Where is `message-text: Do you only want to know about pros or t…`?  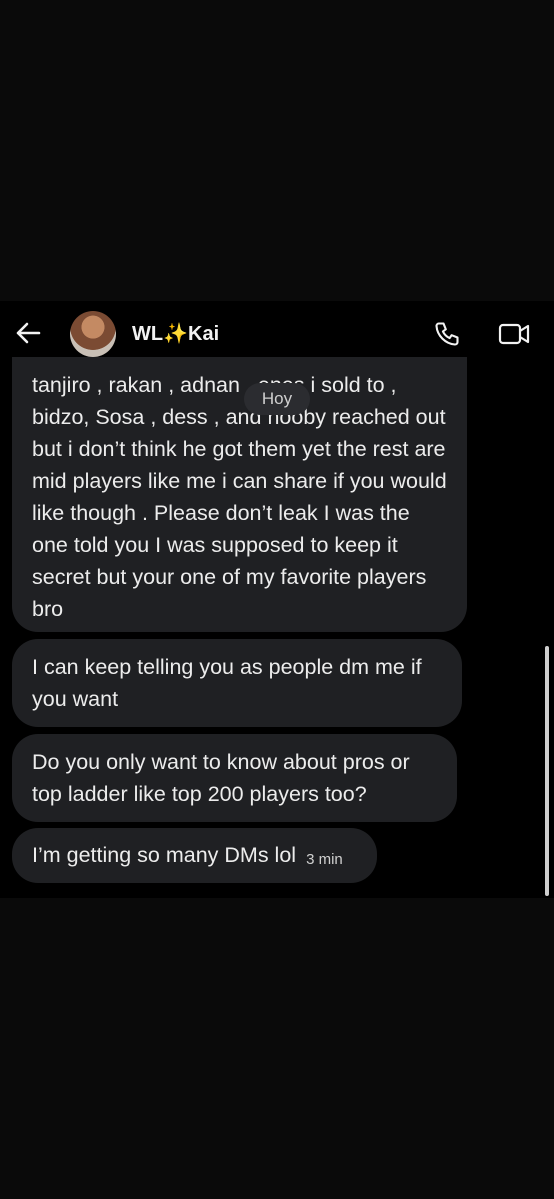
message-text: Do you only want to know about pros or t… is located at coordinates (221, 778).